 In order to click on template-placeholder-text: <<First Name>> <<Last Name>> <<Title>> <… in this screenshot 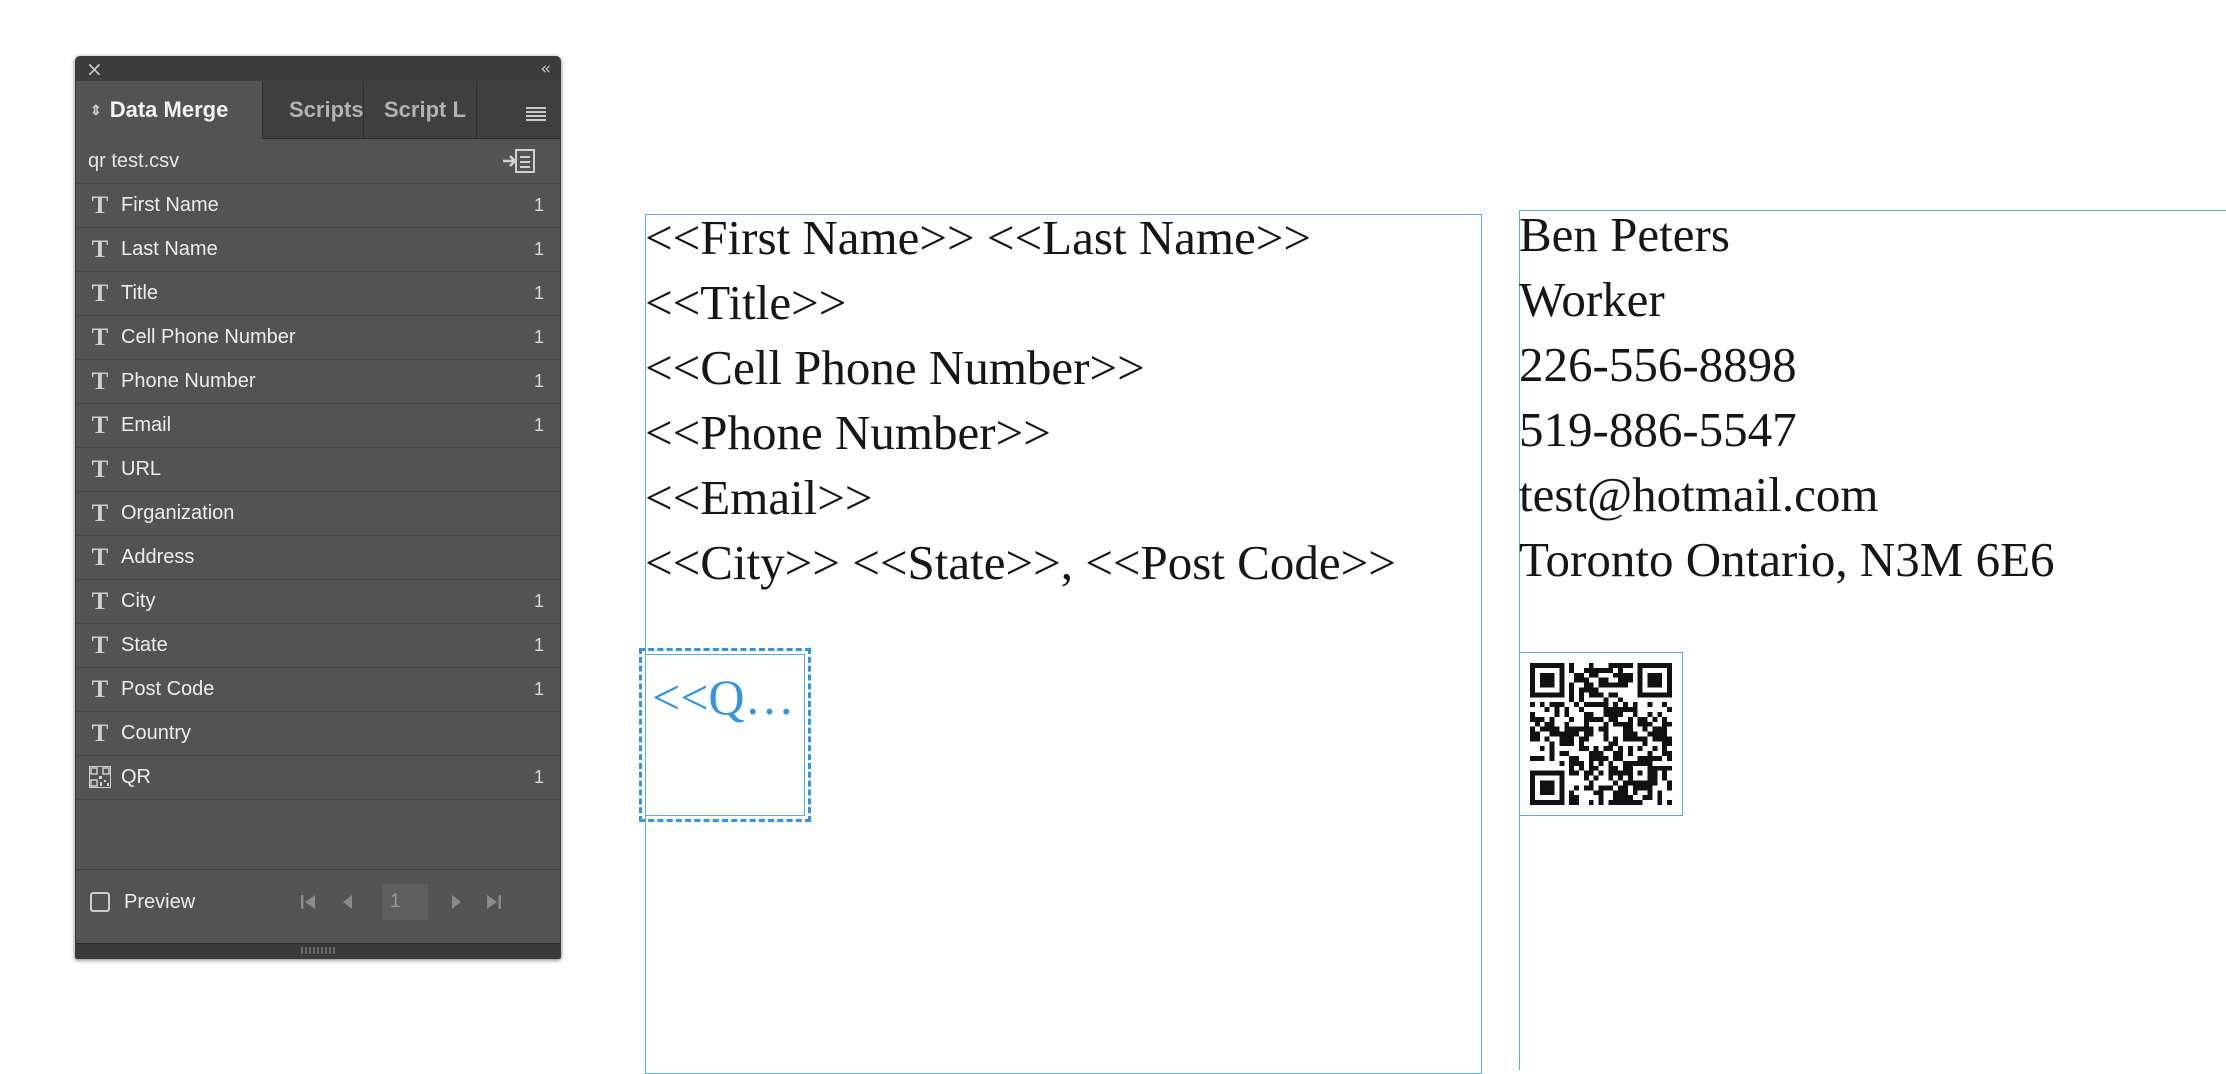, I will do `click(1020, 400)`.